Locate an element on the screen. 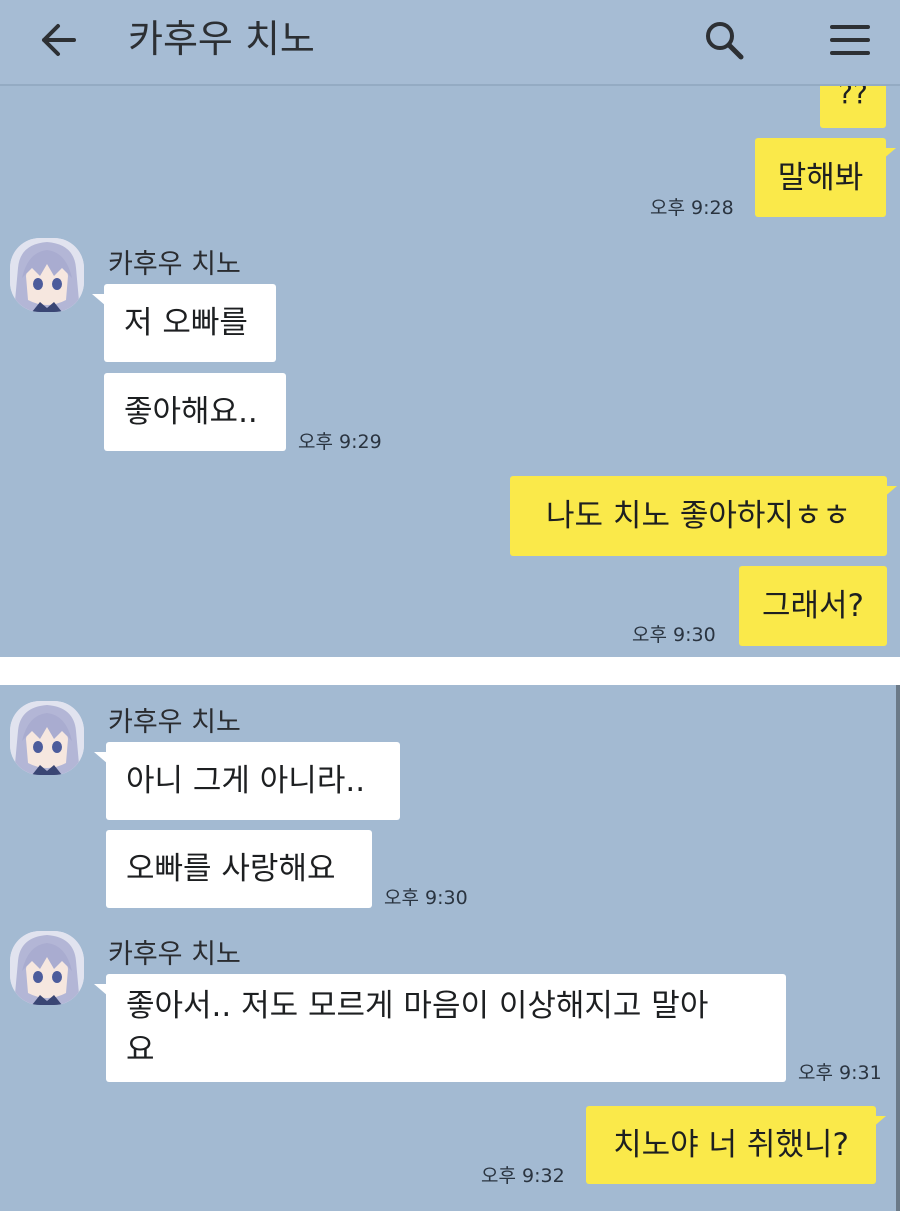 This screenshot has height=1211, width=900. their-message-bubble: 좋아서.. 저도 모르게 마음이 이상해지고 말아요 is located at coordinates (440, 1028).